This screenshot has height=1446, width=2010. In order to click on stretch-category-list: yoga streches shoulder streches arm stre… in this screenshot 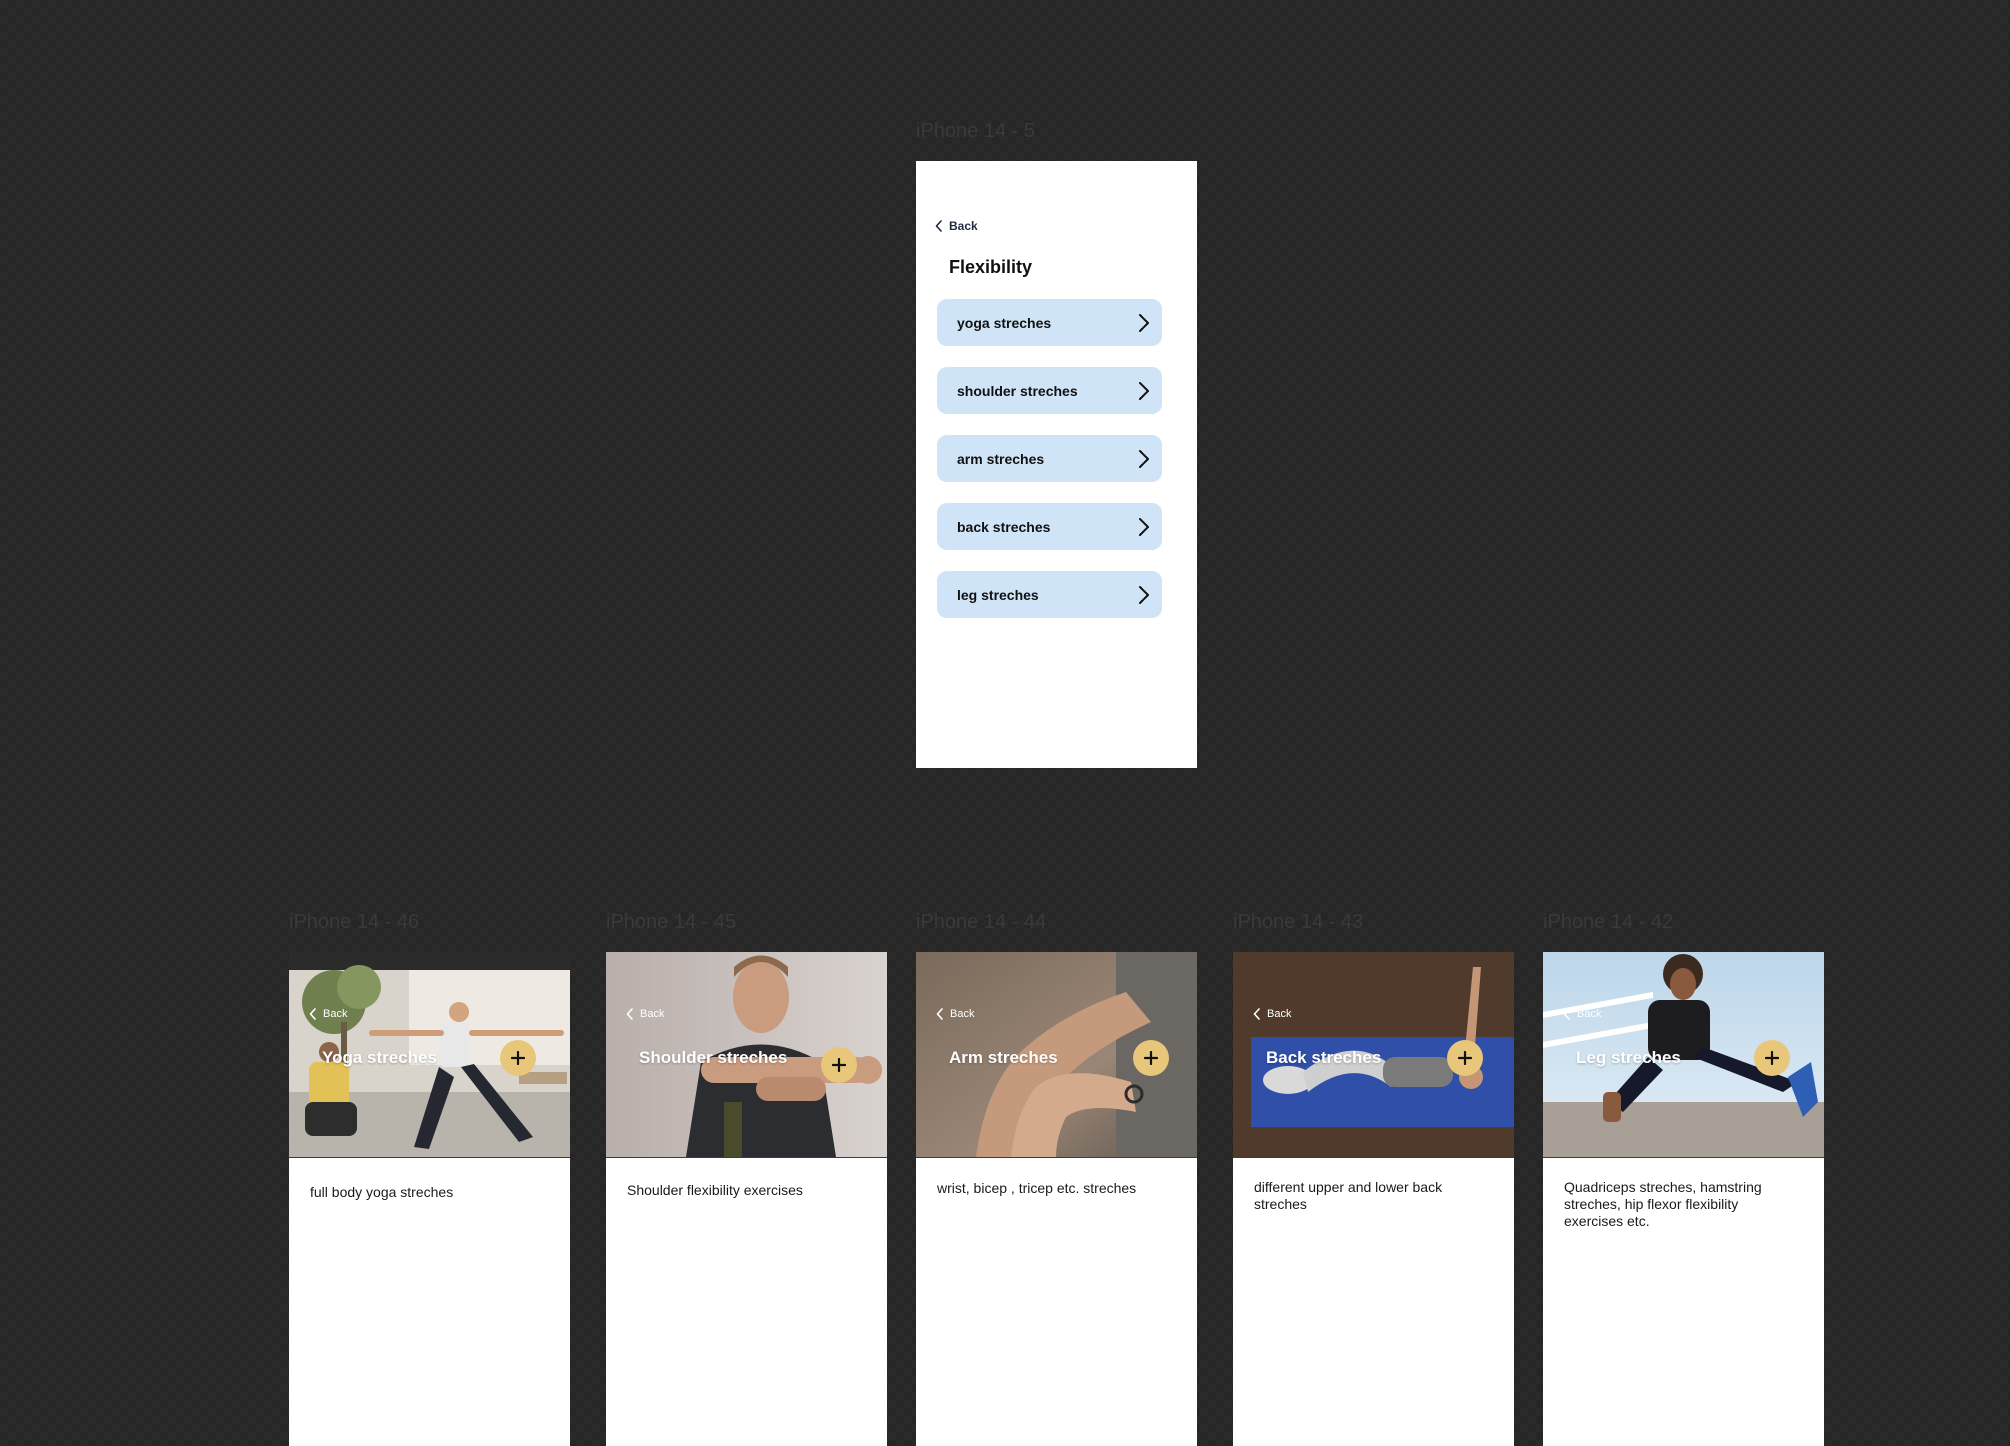, I will do `click(1049, 469)`.